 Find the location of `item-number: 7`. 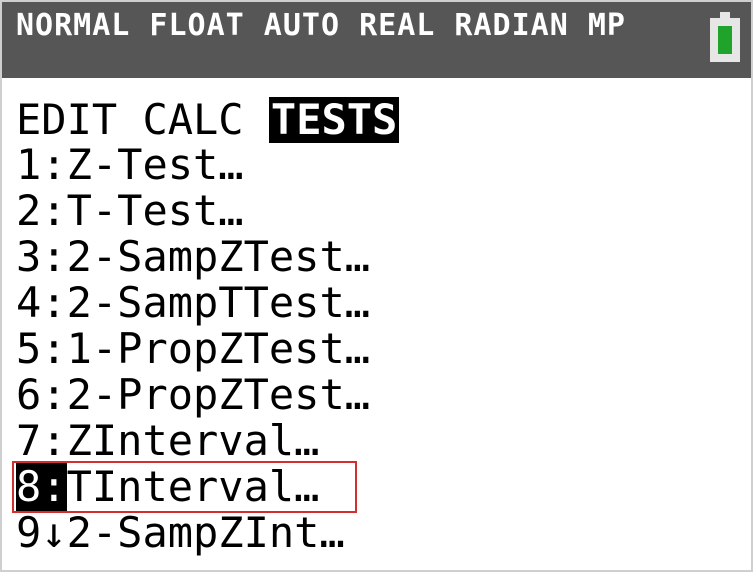

item-number: 7 is located at coordinates (29, 440).